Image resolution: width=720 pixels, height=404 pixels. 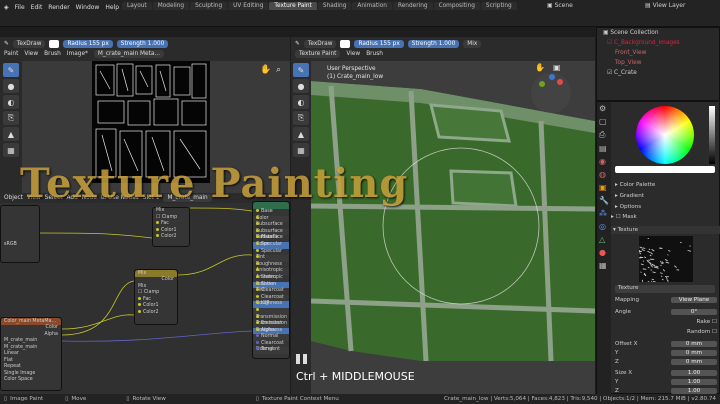 What do you see at coordinates (412, 6) in the screenshot?
I see `tab-rendering: Rendering` at bounding box center [412, 6].